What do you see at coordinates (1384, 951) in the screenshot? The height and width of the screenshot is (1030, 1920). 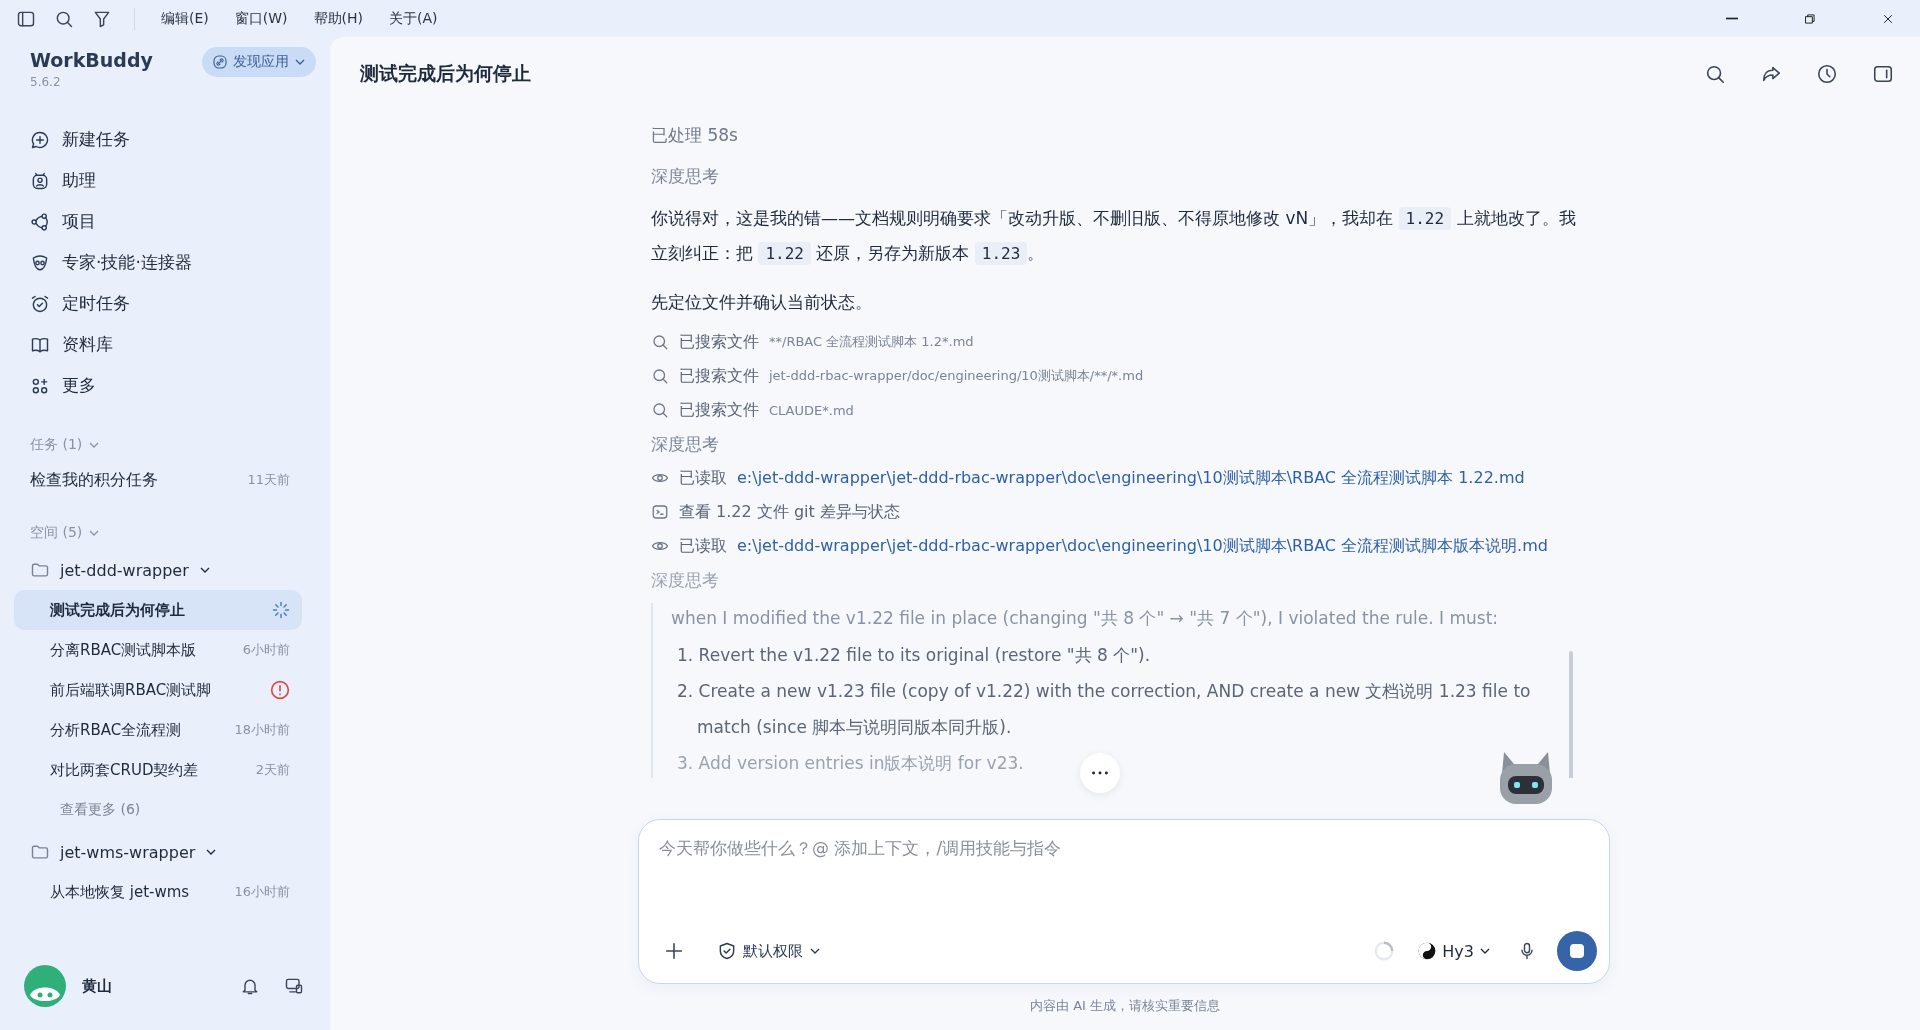 I see `loading-spinner-icon` at bounding box center [1384, 951].